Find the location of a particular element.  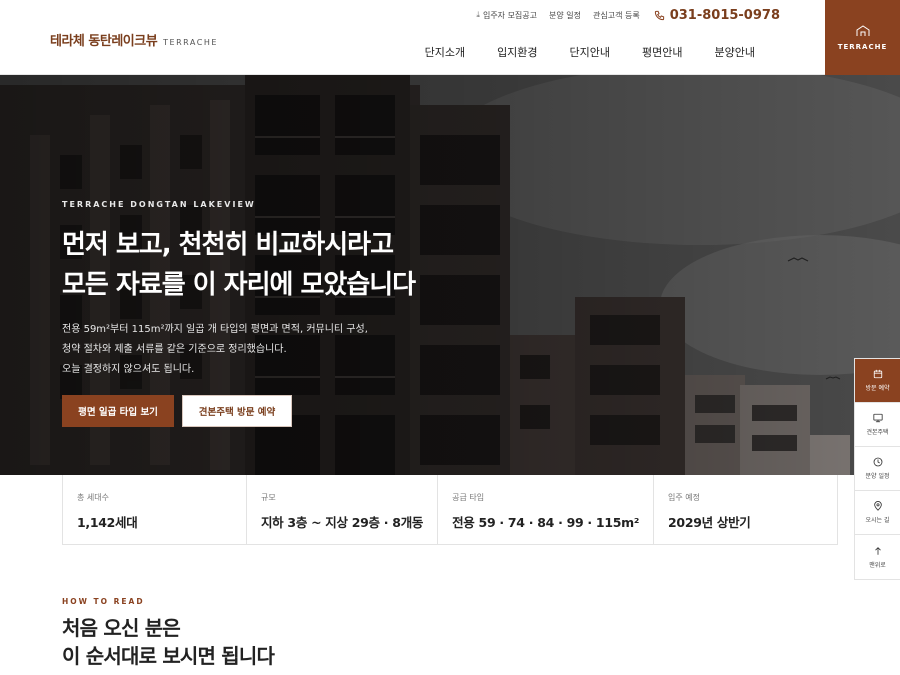

util-link-schedule: 분양 일정 is located at coordinates (565, 15).